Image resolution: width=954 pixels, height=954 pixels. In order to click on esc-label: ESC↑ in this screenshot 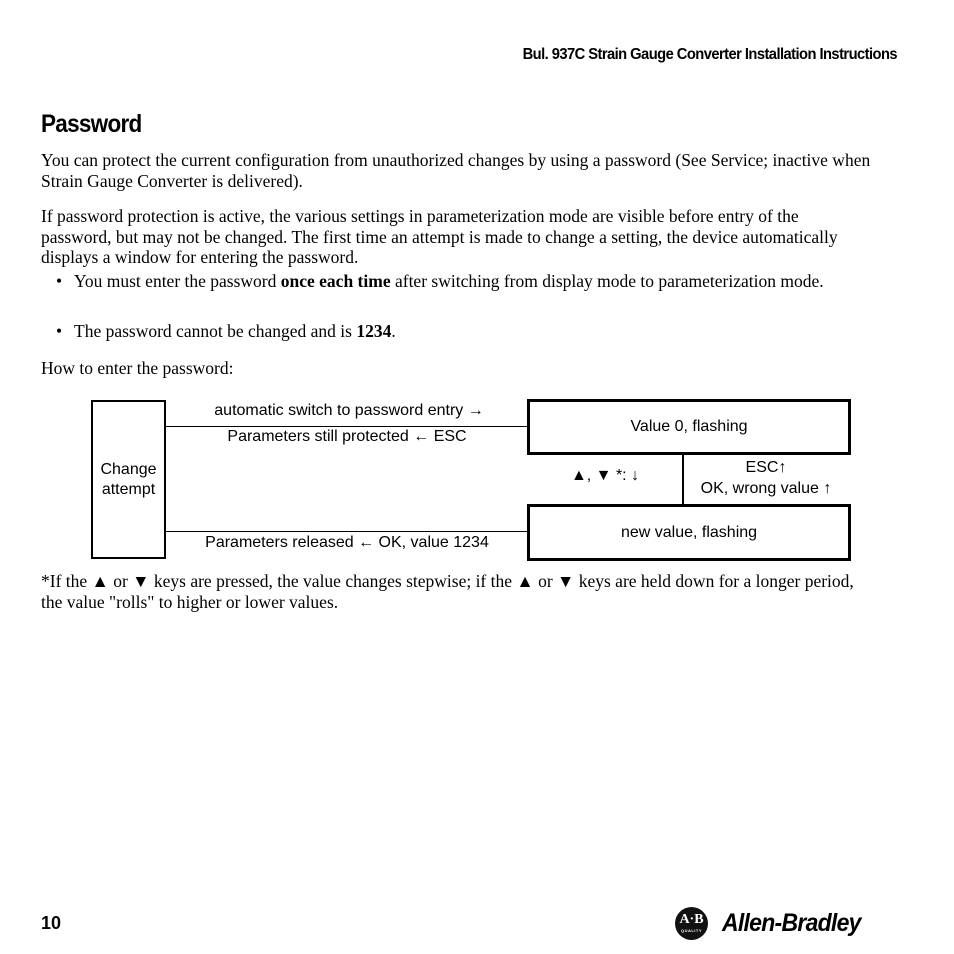, I will do `click(766, 467)`.